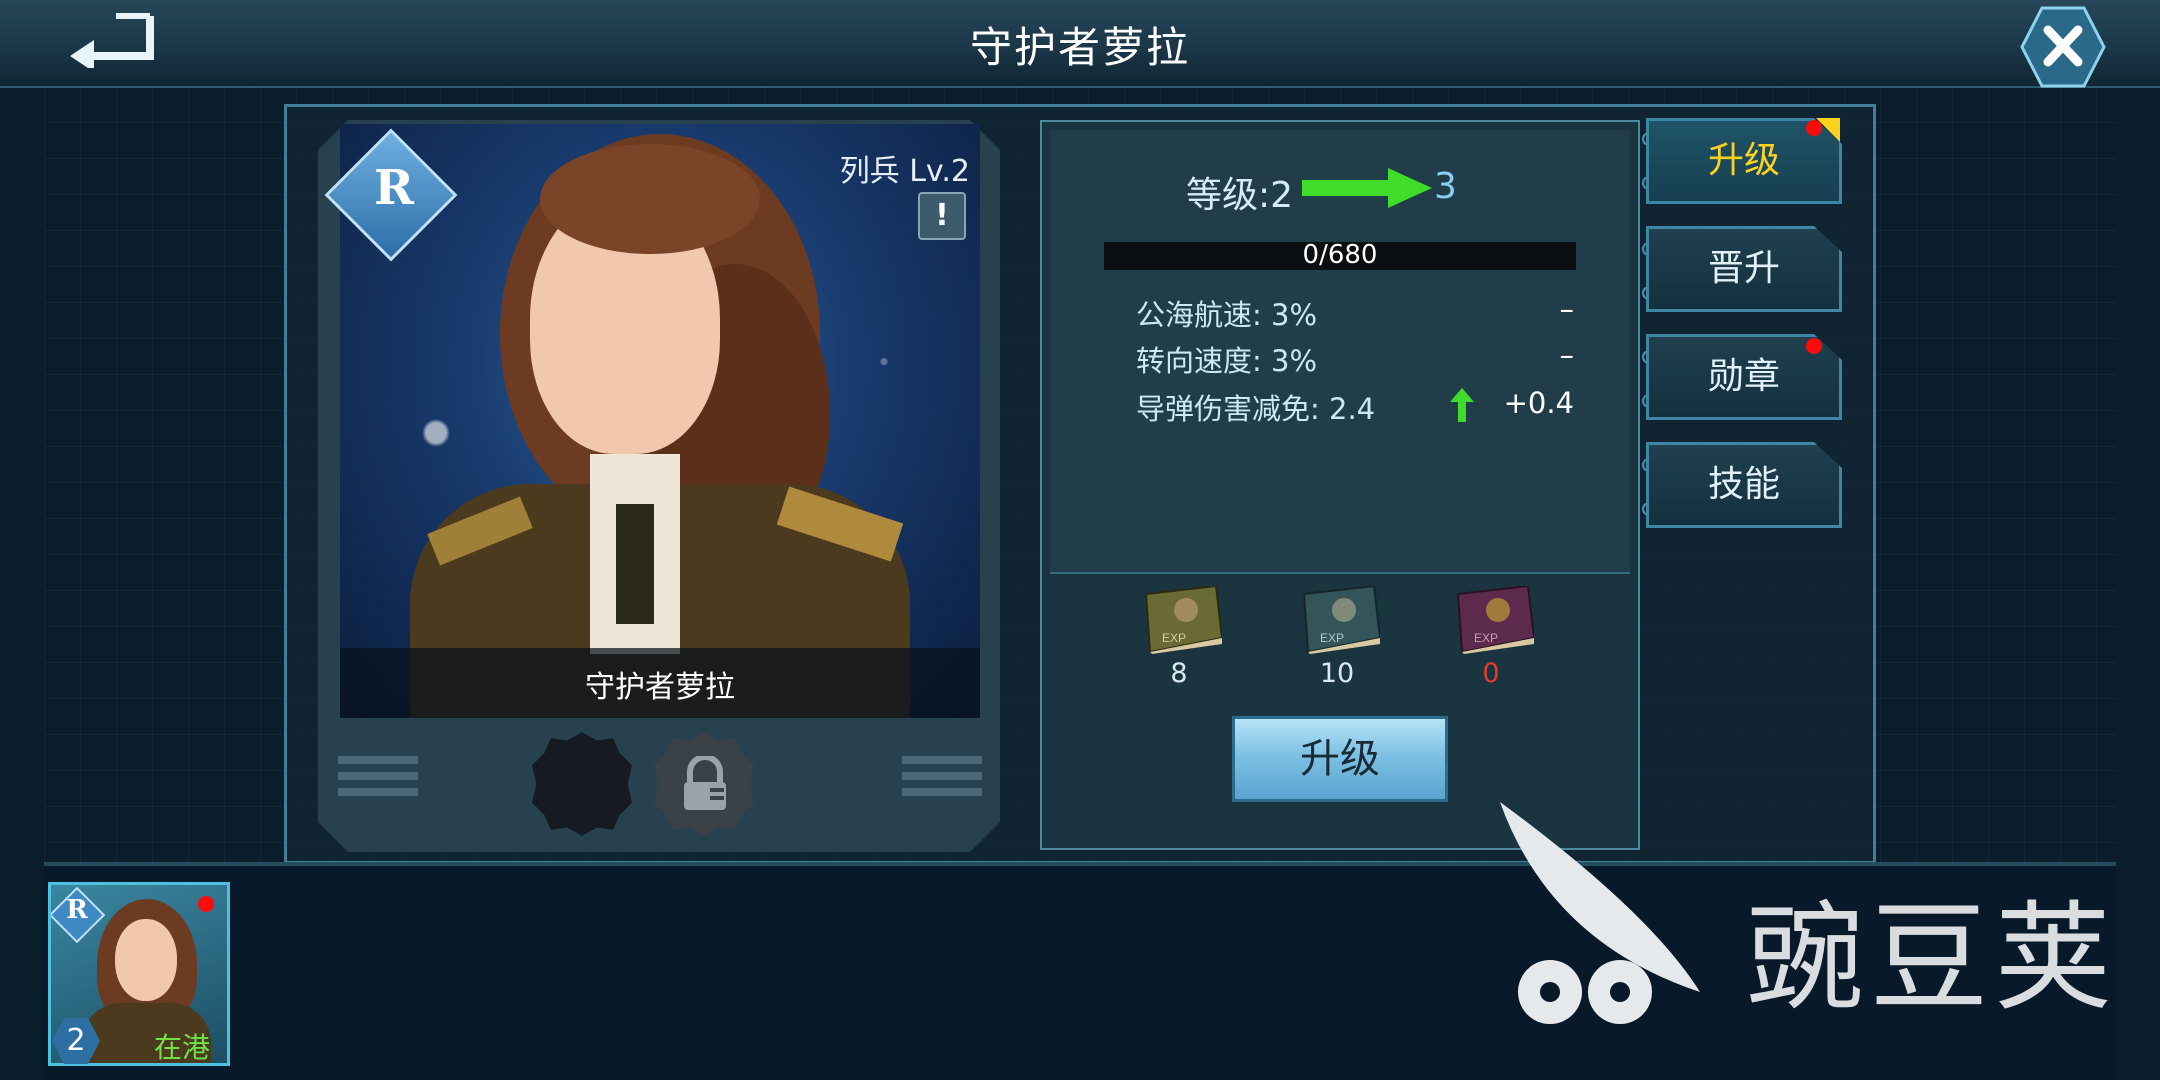 The height and width of the screenshot is (1080, 2160). I want to click on close-button, so click(2063, 47).